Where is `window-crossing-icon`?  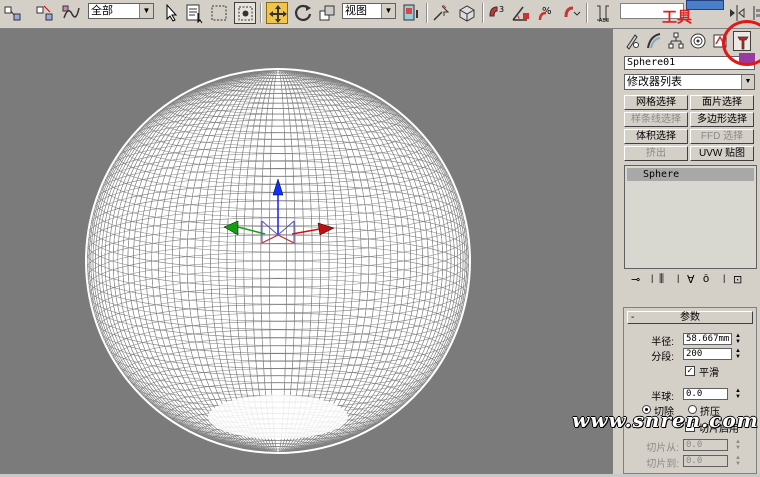
window-crossing-icon is located at coordinates (245, 13).